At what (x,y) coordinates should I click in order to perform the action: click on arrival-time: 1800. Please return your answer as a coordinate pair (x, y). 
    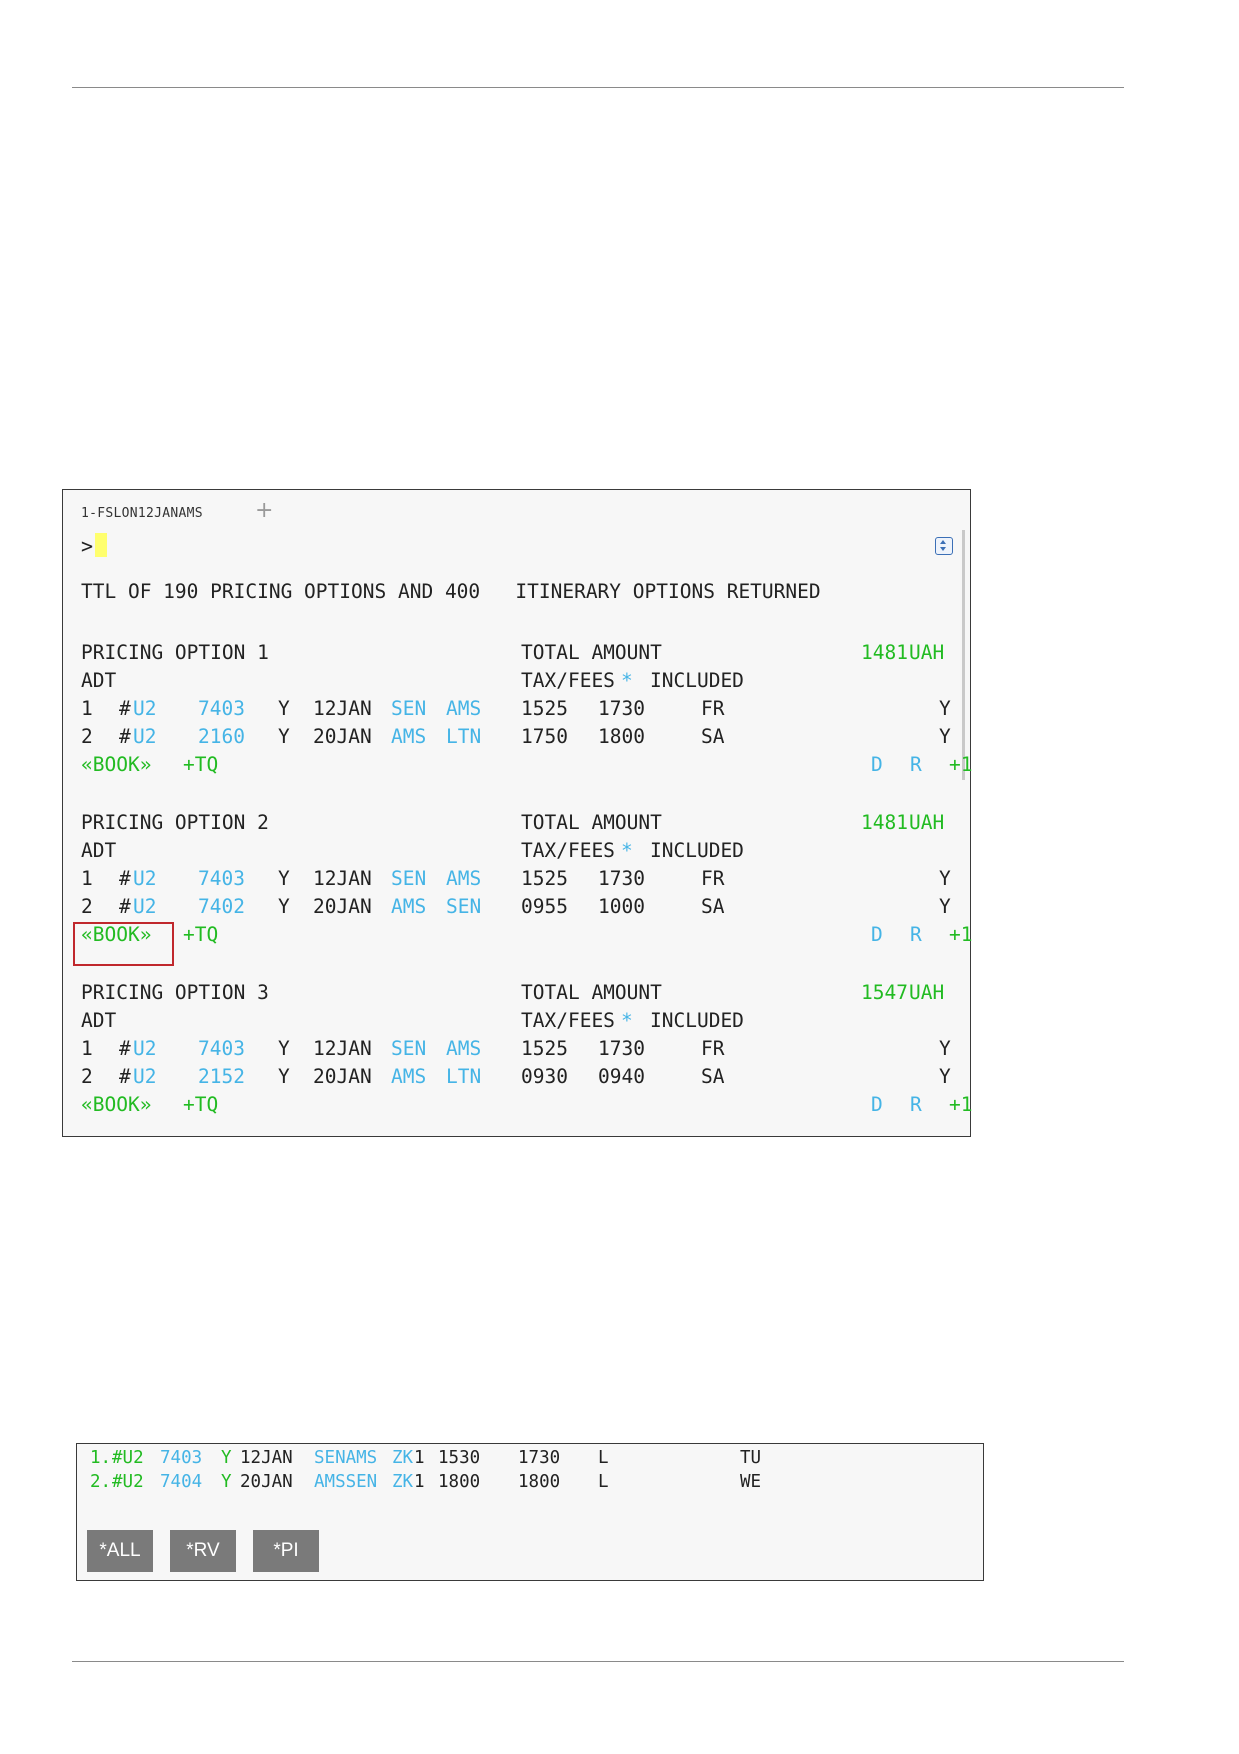
    Looking at the image, I should click on (621, 736).